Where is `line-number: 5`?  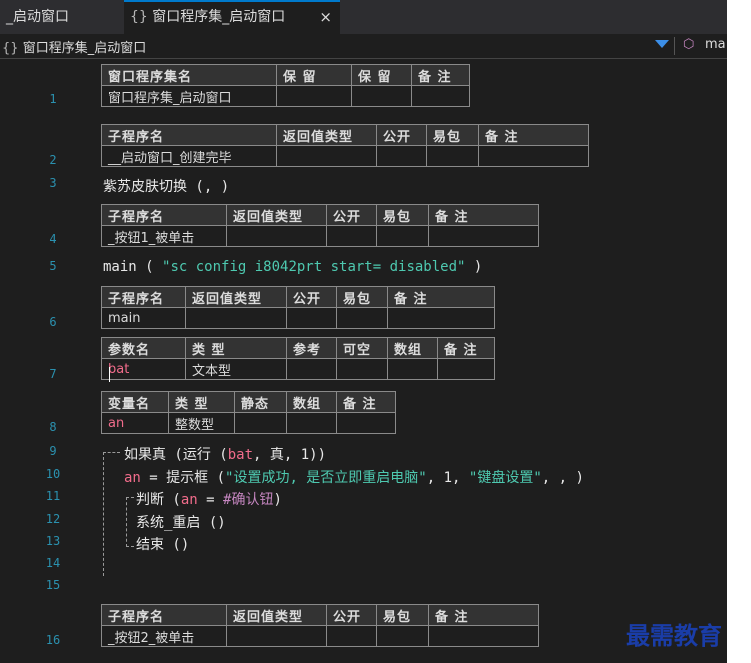 line-number: 5 is located at coordinates (53, 266).